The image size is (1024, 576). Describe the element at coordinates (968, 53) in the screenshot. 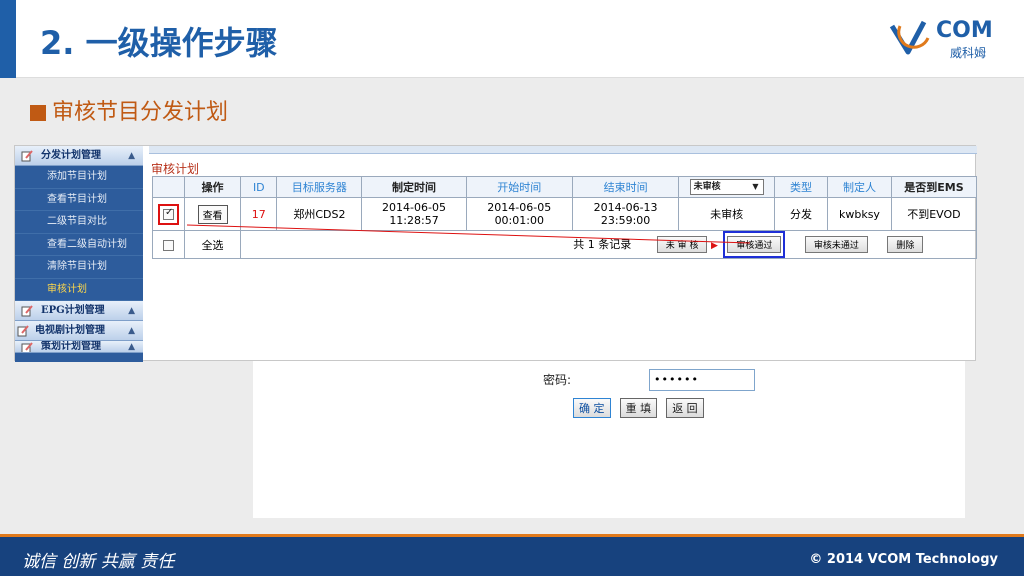

I see `logo-subtitle: 威科姆` at that location.